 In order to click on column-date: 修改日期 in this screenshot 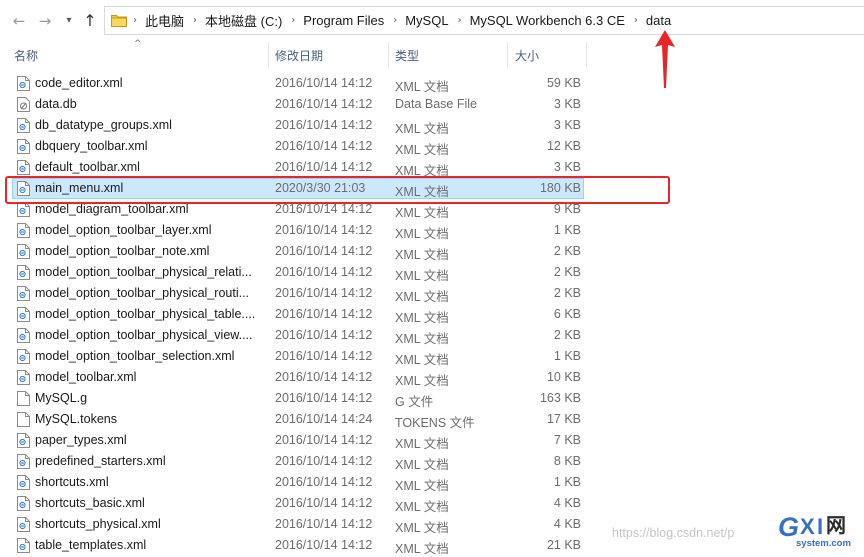, I will do `click(299, 55)`.